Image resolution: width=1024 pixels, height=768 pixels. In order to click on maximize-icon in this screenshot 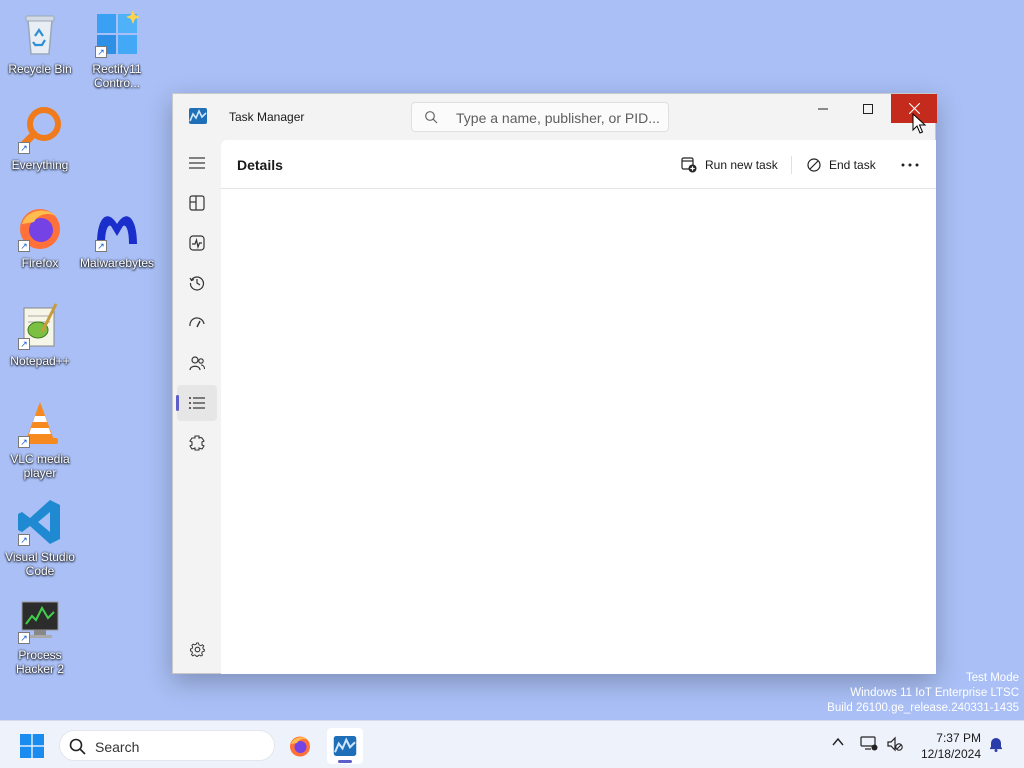, I will do `click(868, 108)`.